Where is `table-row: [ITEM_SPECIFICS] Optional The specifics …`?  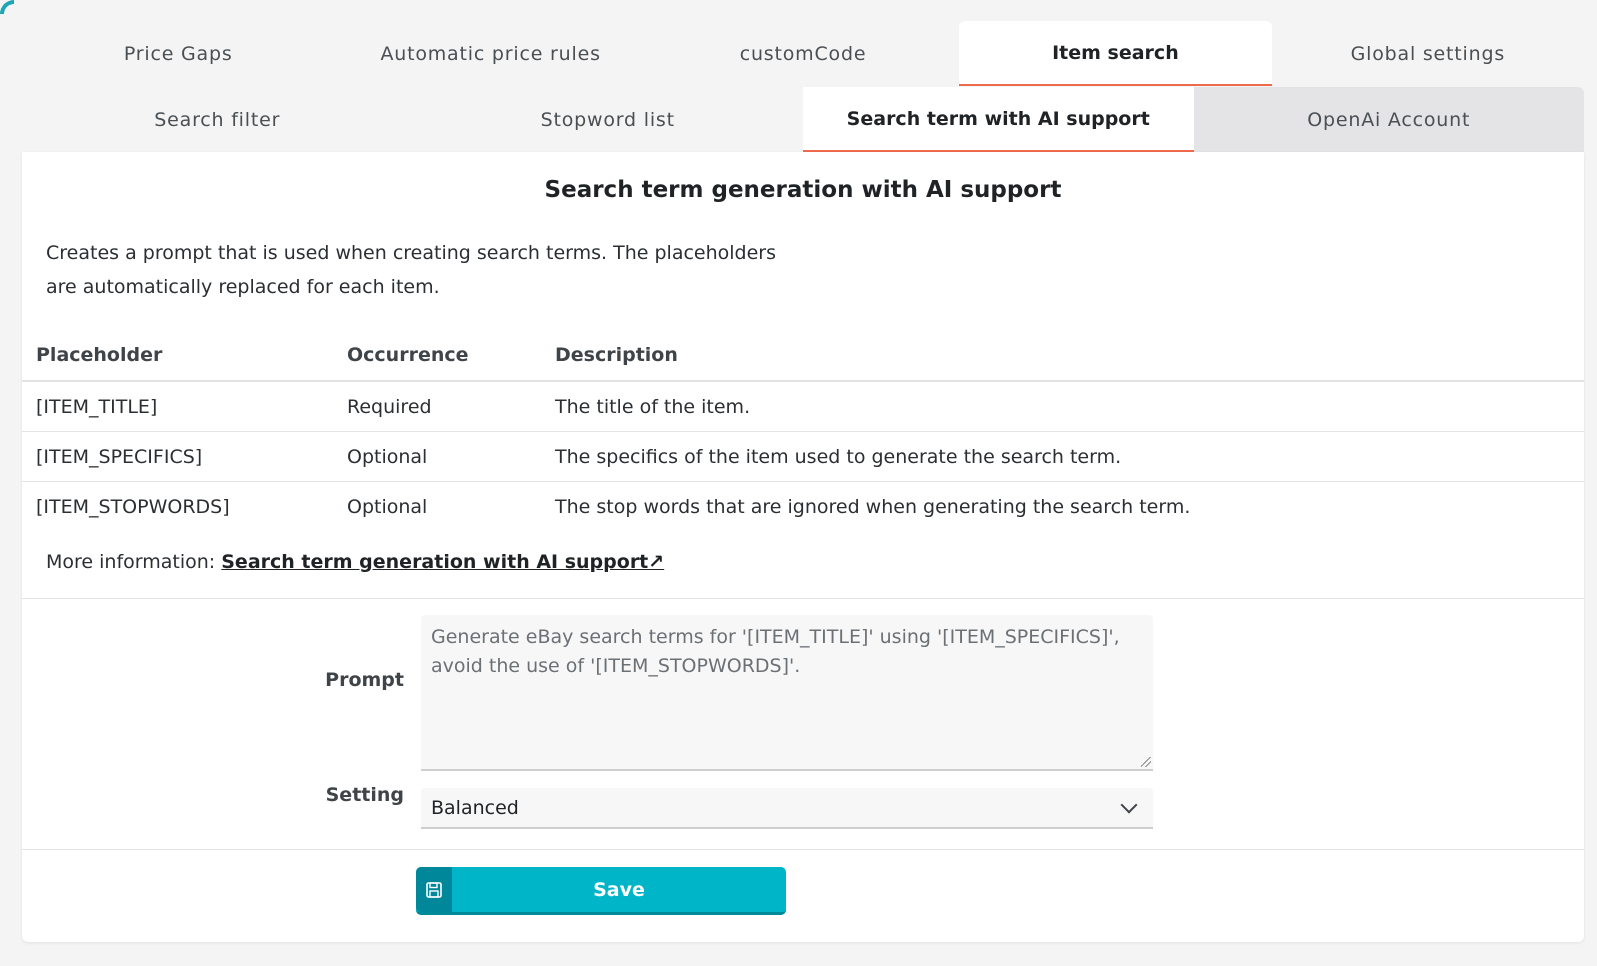 table-row: [ITEM_SPECIFICS] Optional The specifics … is located at coordinates (803, 456).